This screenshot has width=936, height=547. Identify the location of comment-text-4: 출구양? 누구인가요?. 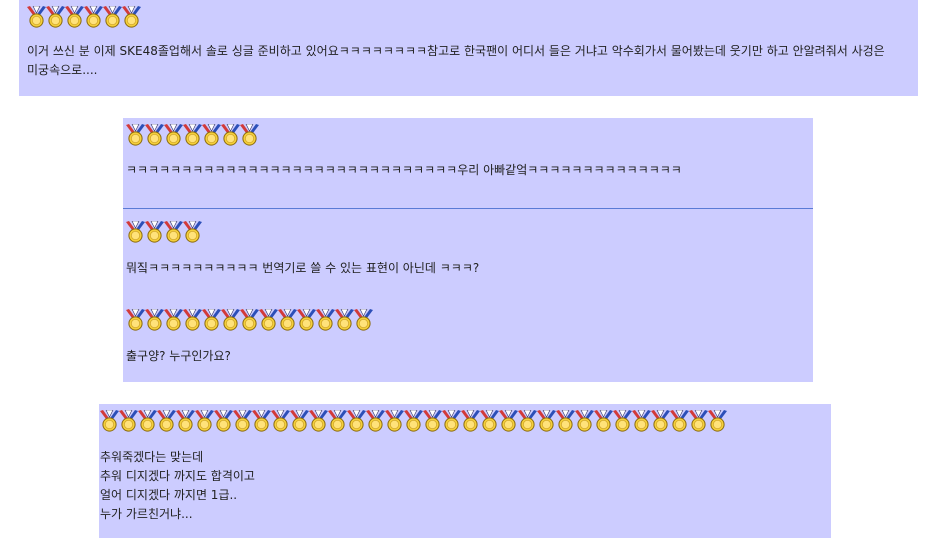
(178, 356).